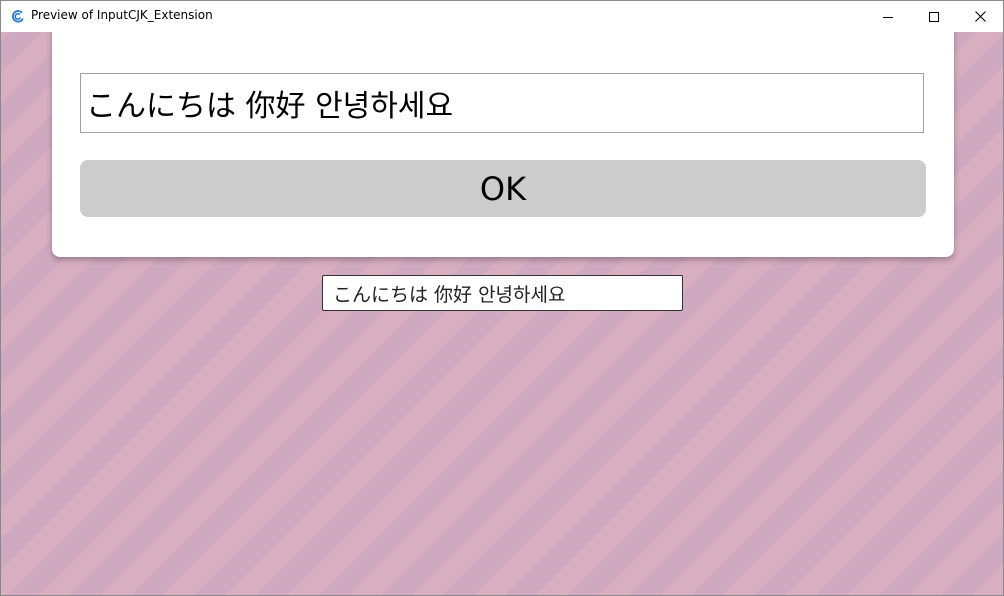  I want to click on main-text-input: こんにちは 你好 안녕하세요, so click(502, 293).